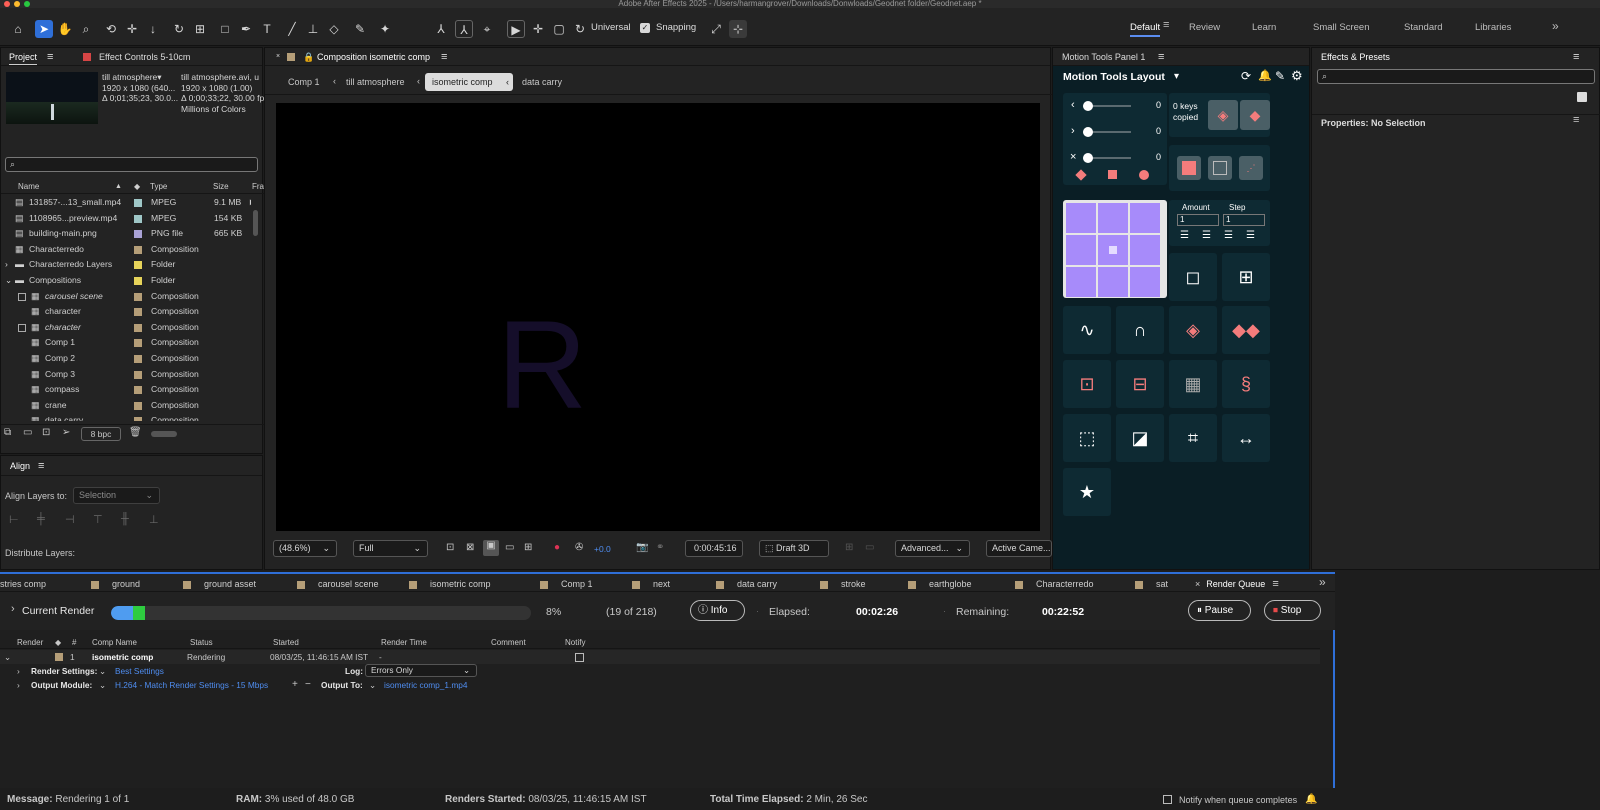  Describe the element at coordinates (7, 657) in the screenshot. I see `expand-chevron-icon: ⌄` at that location.